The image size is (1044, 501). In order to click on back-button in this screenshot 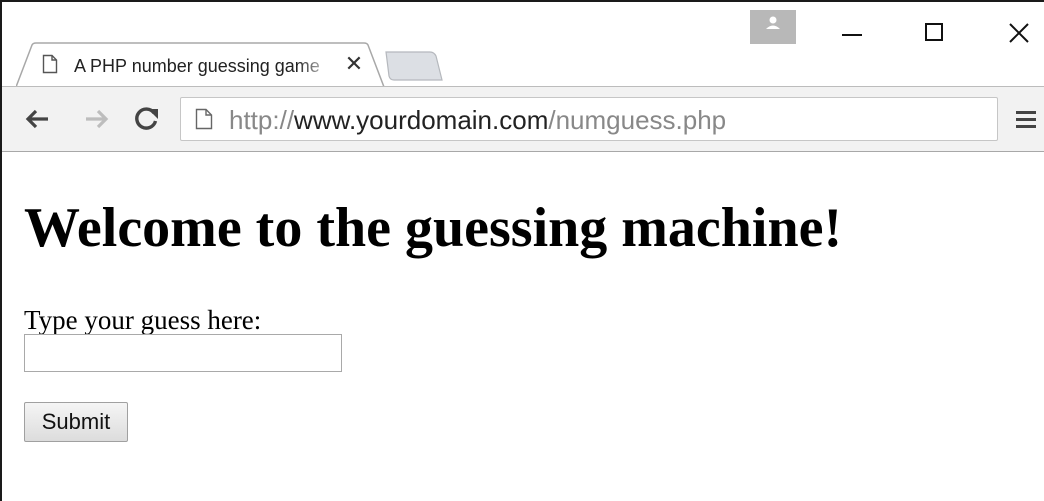, I will do `click(38, 119)`.